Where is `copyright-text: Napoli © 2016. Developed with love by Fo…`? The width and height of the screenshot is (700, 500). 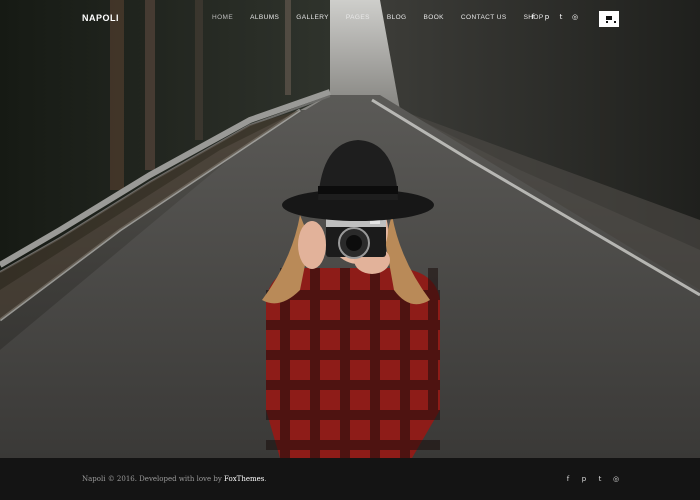 copyright-text: Napoli © 2016. Developed with love by Fo… is located at coordinates (174, 479).